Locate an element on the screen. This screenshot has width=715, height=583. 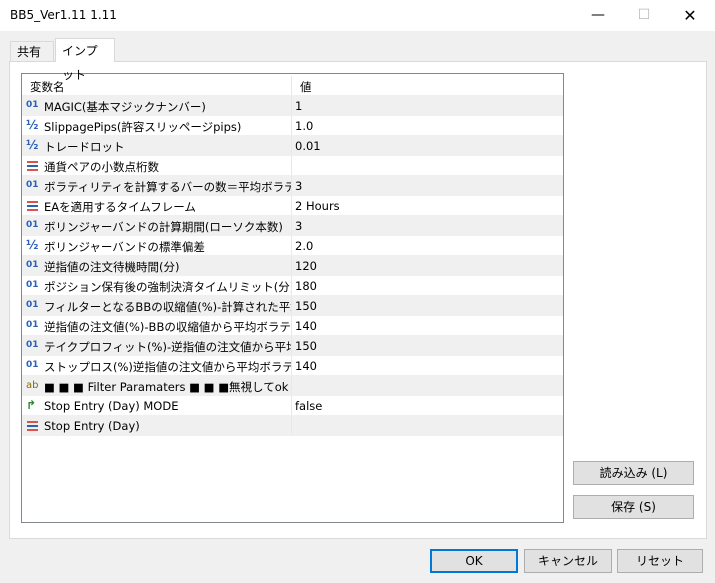
tab-common-label: 共有 is located at coordinates (29, 52).